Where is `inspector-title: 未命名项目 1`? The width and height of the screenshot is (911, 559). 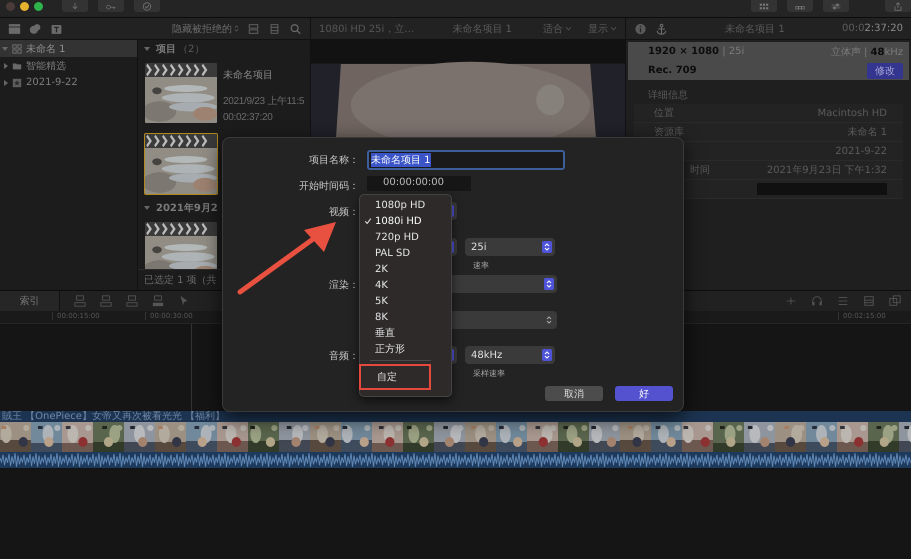 inspector-title: 未命名项目 1 is located at coordinates (755, 29).